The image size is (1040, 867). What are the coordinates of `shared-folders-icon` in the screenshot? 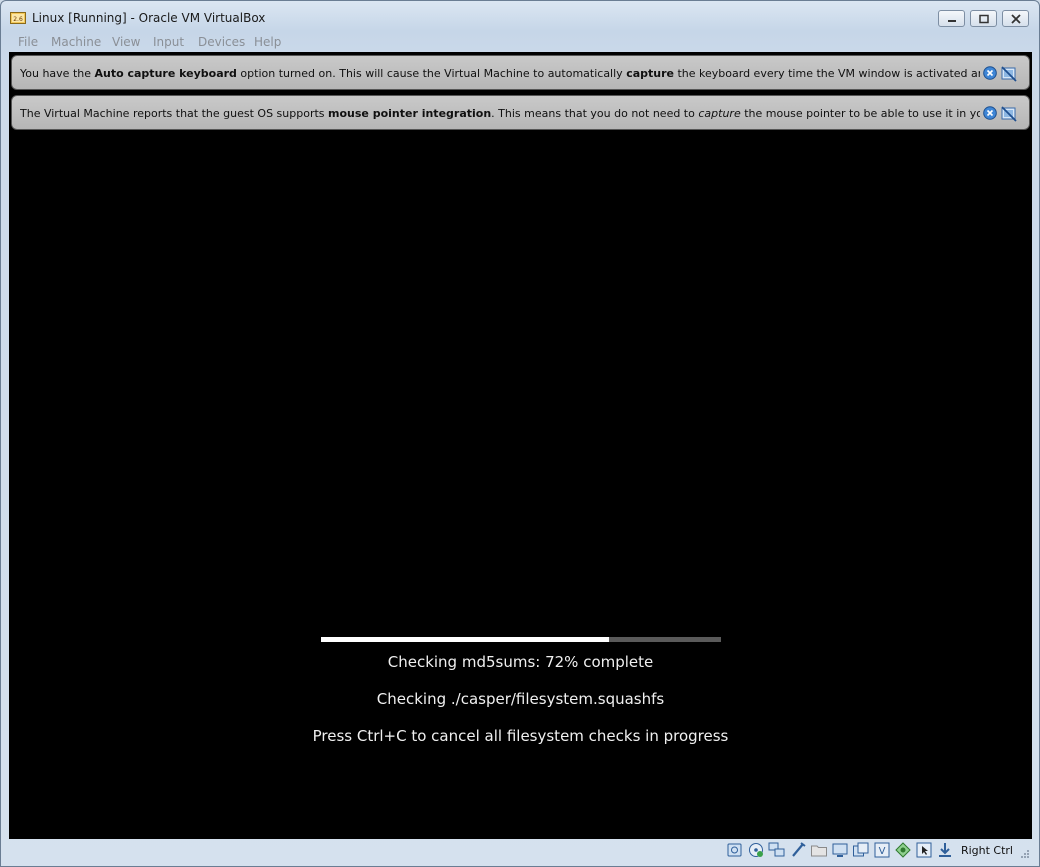 It's located at (819, 850).